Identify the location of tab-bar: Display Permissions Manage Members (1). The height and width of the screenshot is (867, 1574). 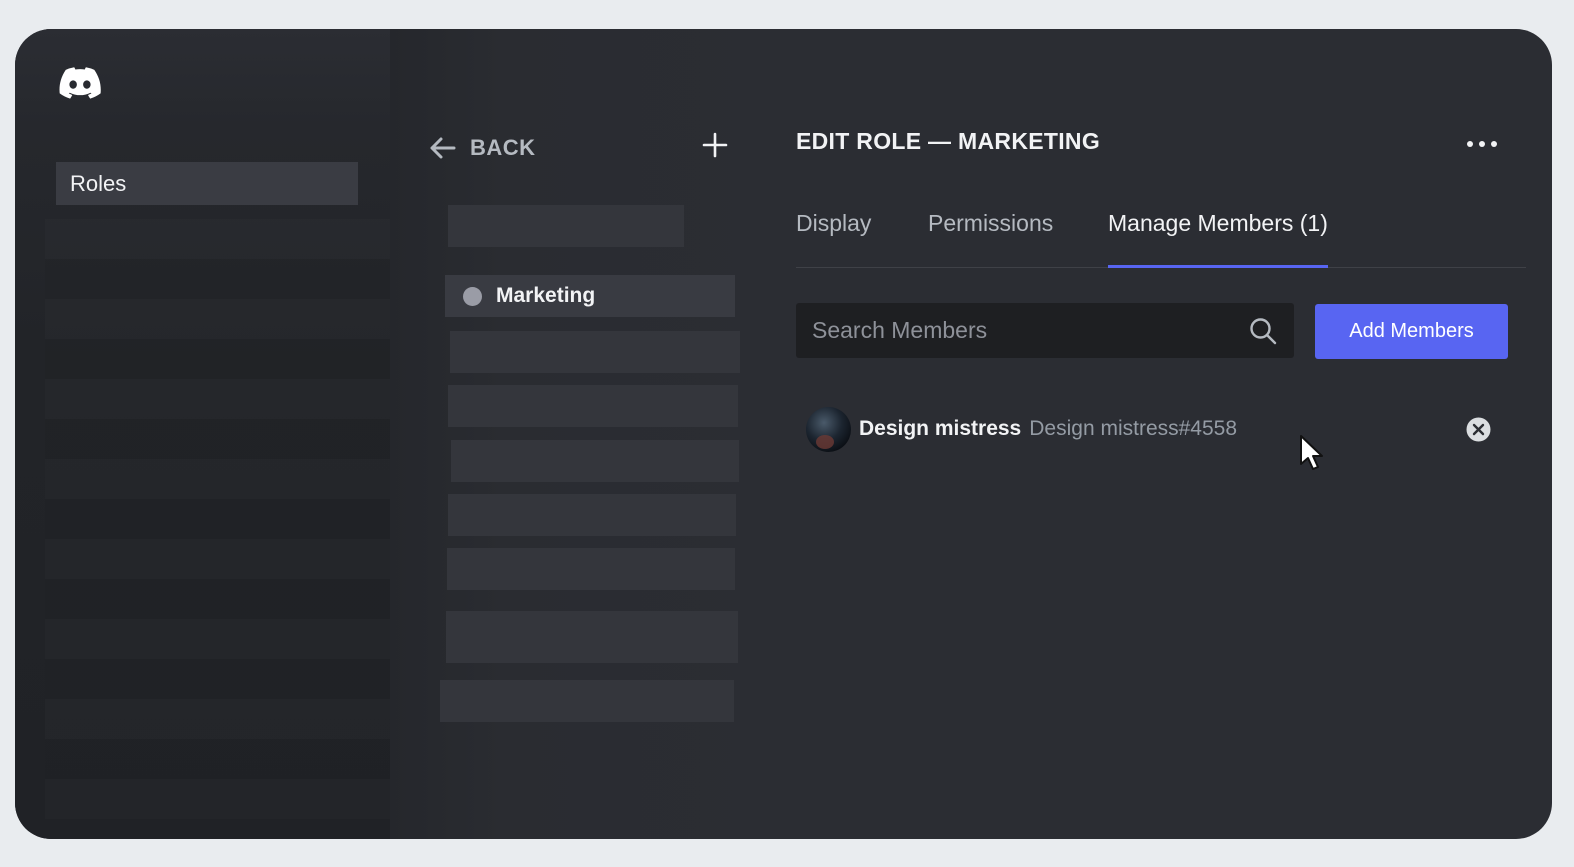
(1161, 237).